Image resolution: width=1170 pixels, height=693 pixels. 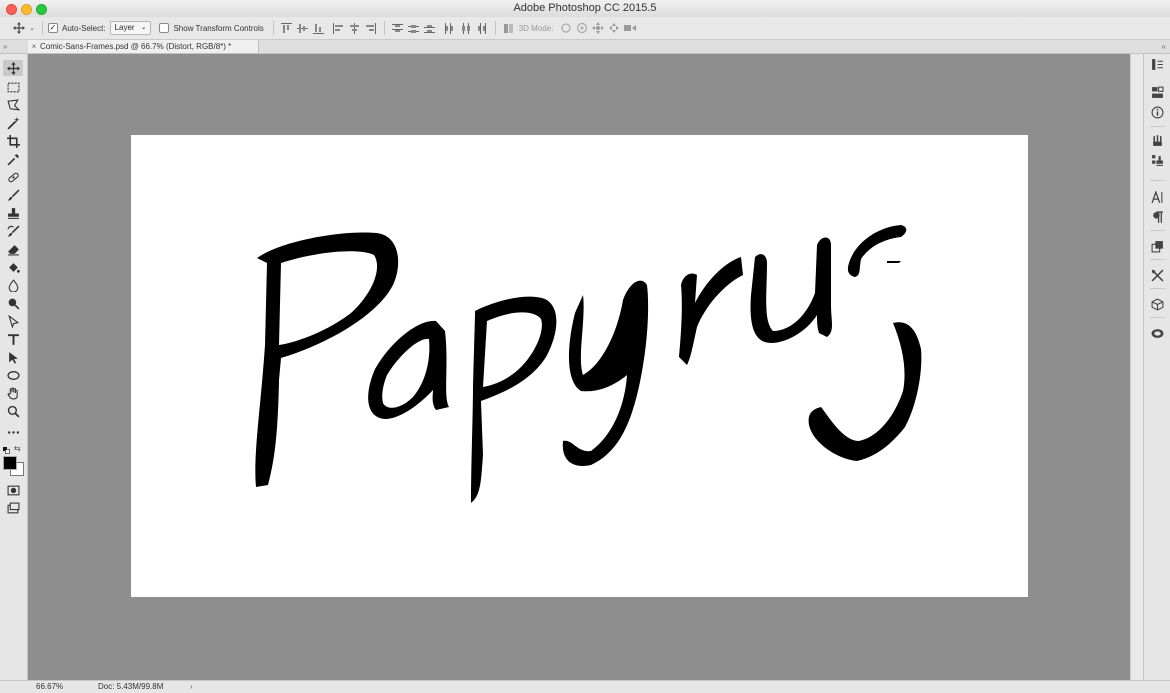 I want to click on crop-tool, so click(x=13, y=141).